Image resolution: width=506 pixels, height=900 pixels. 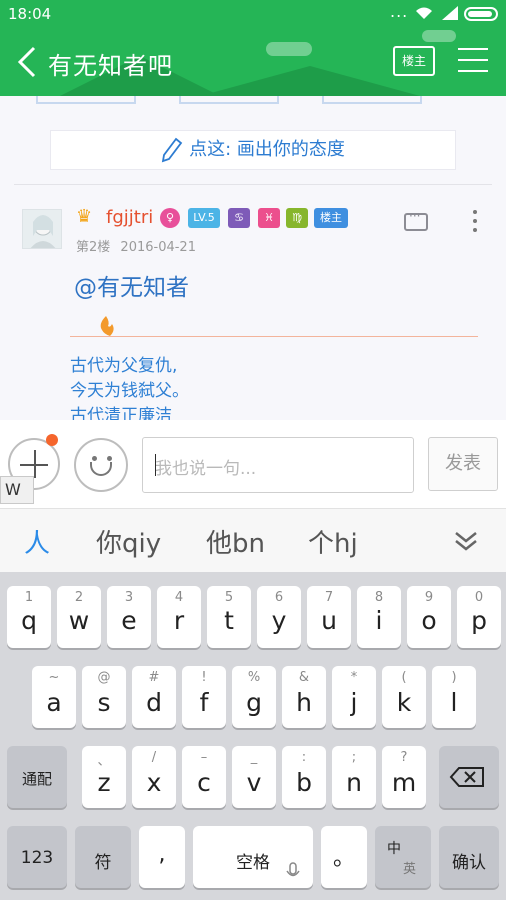 I want to click on battery-icon, so click(x=481, y=14).